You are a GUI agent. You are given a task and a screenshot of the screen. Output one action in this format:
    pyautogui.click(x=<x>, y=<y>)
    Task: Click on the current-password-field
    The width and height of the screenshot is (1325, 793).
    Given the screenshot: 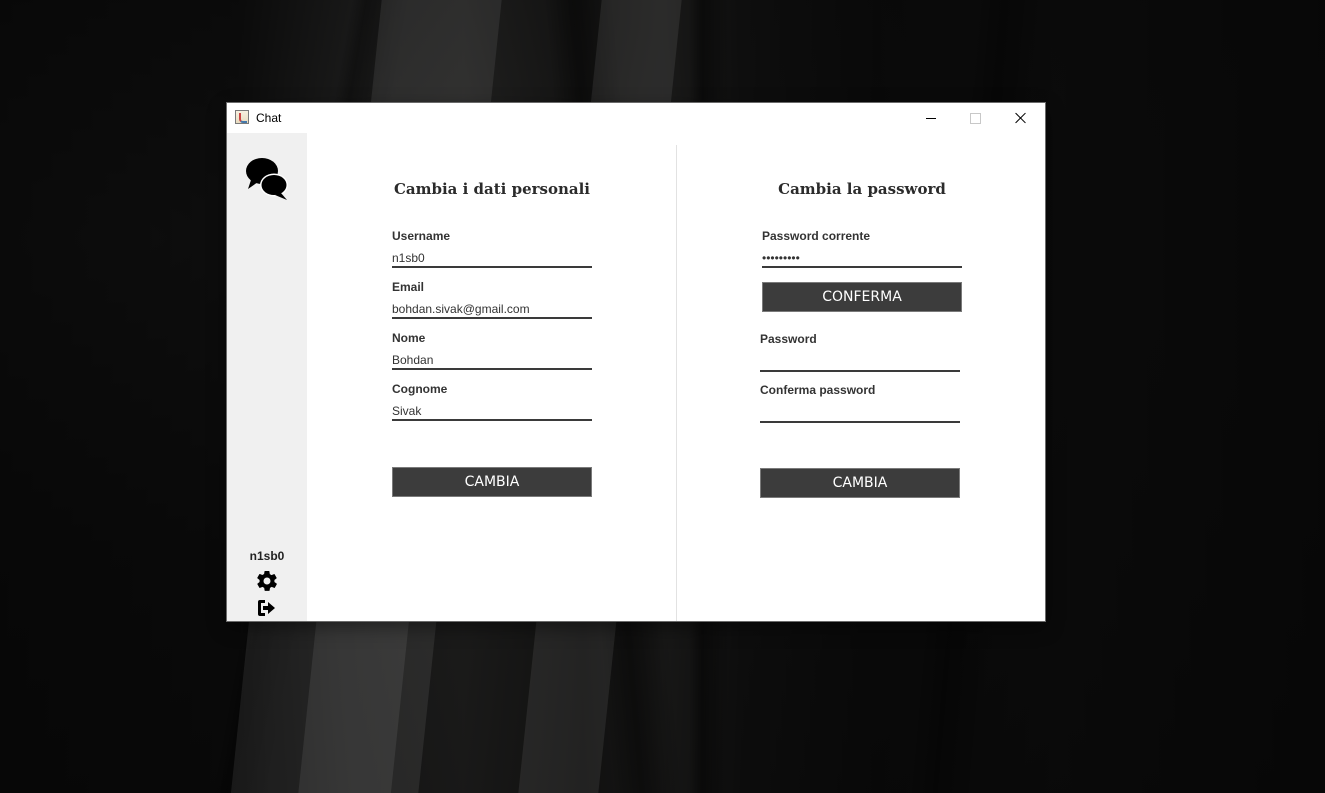 What is the action you would take?
    pyautogui.click(x=862, y=259)
    